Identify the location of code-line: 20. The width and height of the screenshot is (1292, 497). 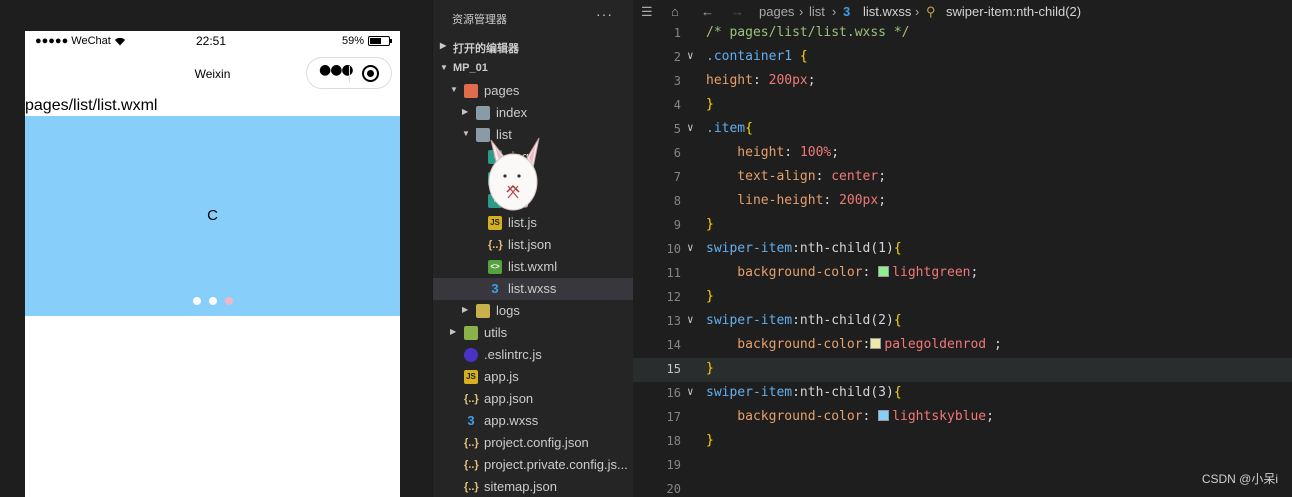
(962, 487).